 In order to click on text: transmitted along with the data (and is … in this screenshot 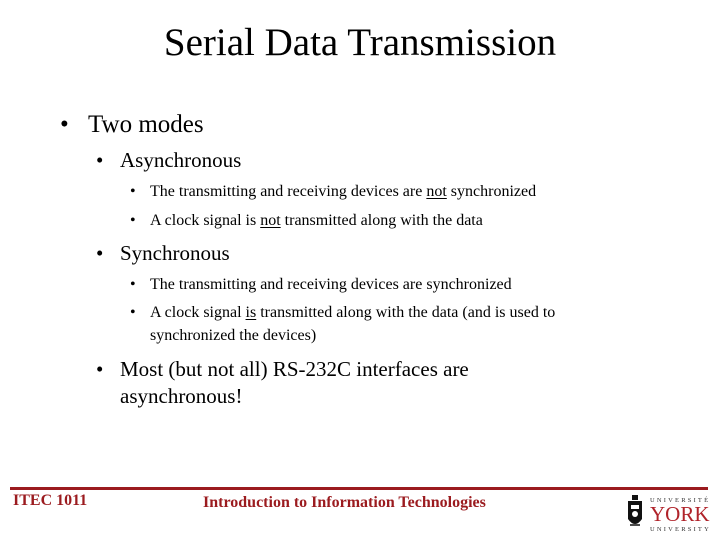, I will do `click(406, 312)`.